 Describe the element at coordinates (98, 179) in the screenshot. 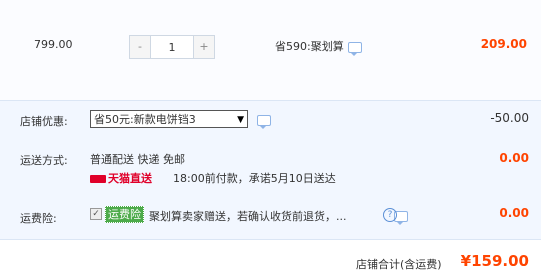

I see `tmall-logo-icon` at that location.